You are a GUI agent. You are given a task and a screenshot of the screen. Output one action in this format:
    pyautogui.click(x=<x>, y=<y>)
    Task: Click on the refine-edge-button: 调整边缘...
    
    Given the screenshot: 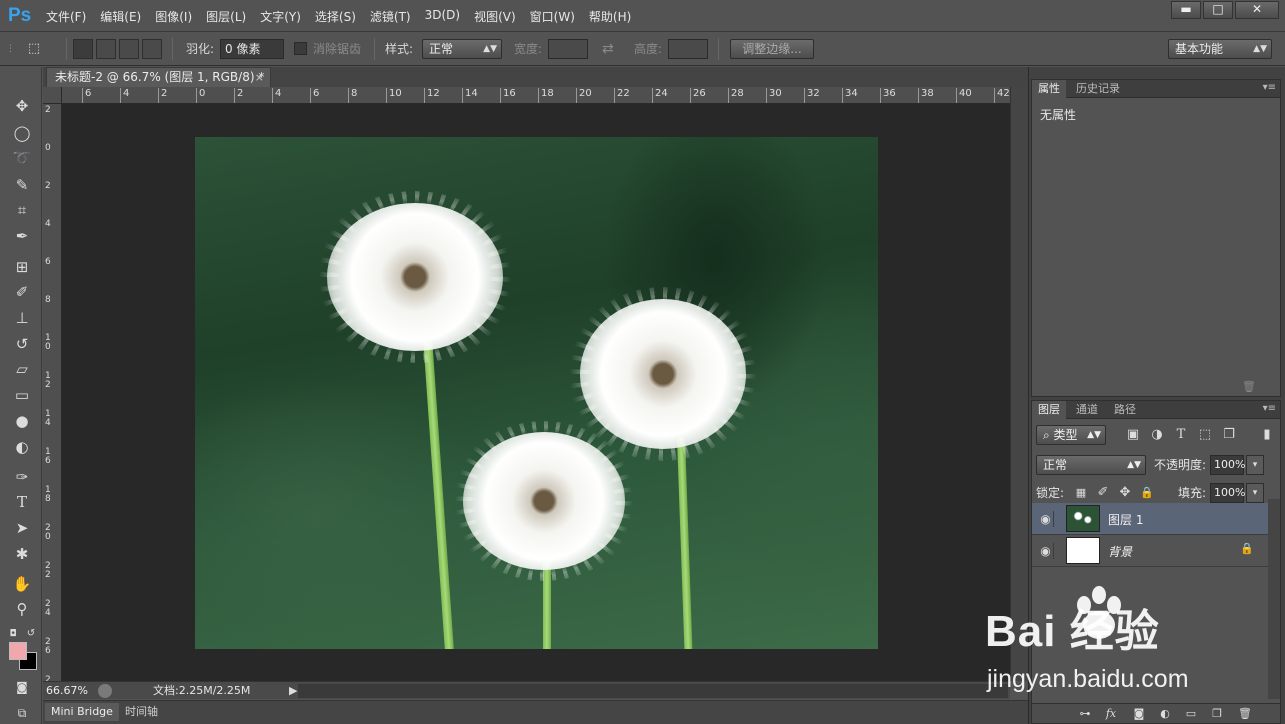 What is the action you would take?
    pyautogui.click(x=772, y=49)
    